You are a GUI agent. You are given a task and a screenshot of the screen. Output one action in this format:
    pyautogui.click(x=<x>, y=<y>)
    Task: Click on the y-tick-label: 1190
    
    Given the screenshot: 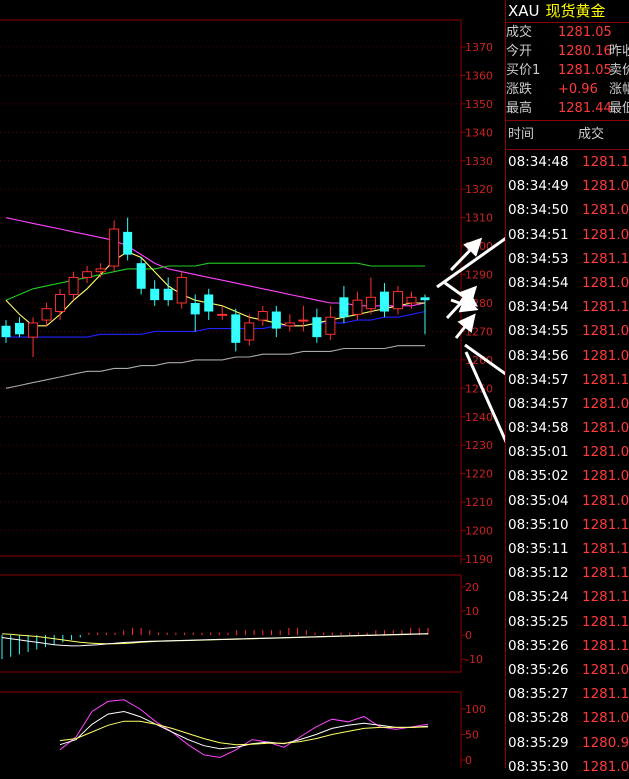 What is the action you would take?
    pyautogui.click(x=479, y=559)
    